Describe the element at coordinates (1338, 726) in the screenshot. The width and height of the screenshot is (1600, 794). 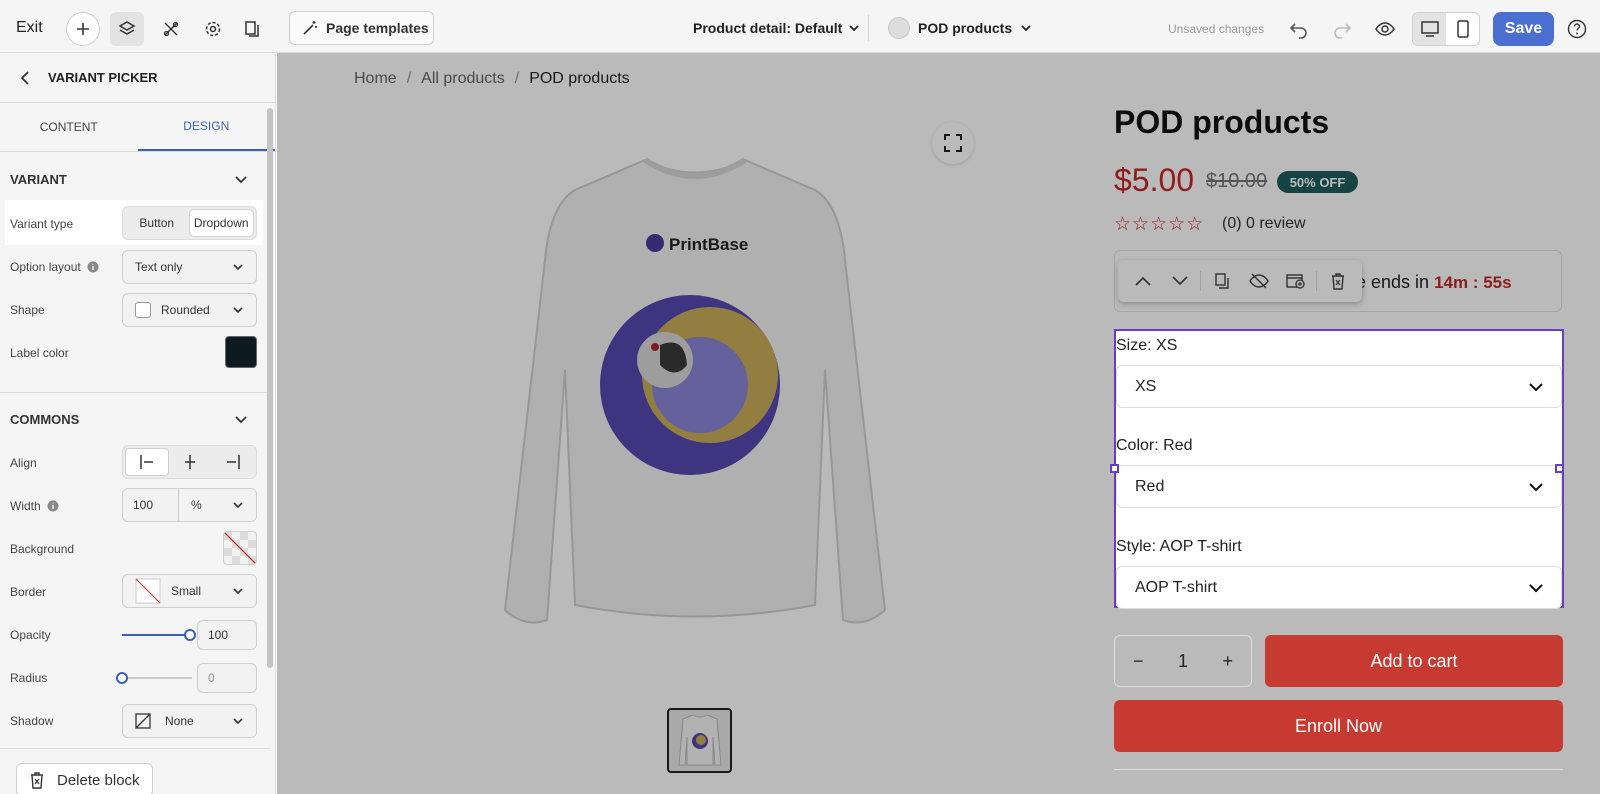
I see `enroll-now-button: Enroll Now` at that location.